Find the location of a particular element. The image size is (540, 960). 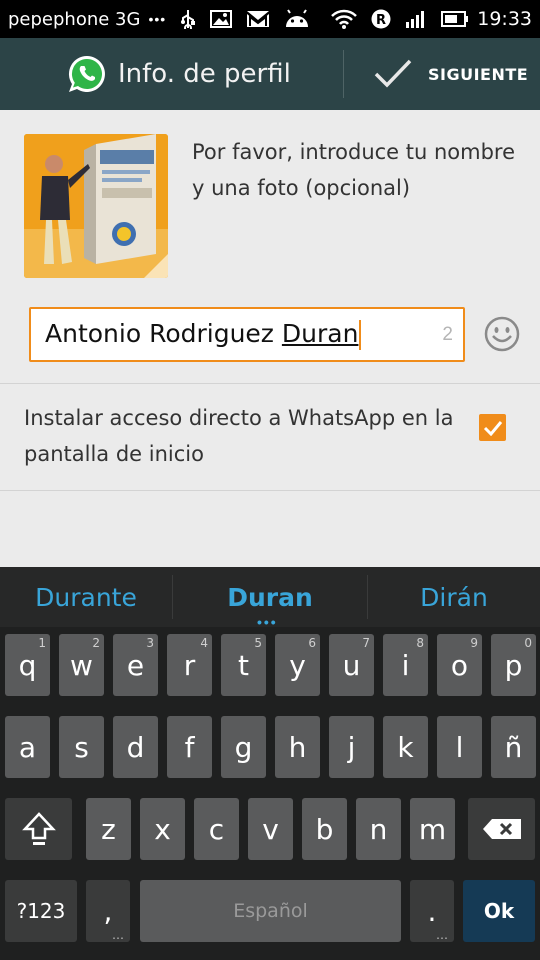

name-text: Antonio Rodriguez is located at coordinates (163, 333).